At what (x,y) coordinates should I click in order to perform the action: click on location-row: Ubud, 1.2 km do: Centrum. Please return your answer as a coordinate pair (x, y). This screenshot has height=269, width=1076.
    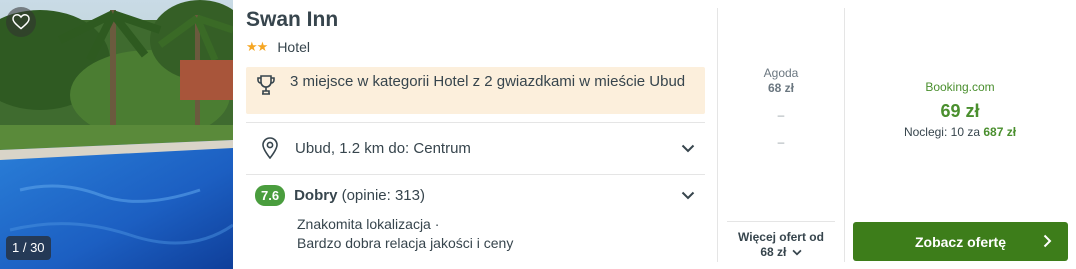
    Looking at the image, I should click on (475, 148).